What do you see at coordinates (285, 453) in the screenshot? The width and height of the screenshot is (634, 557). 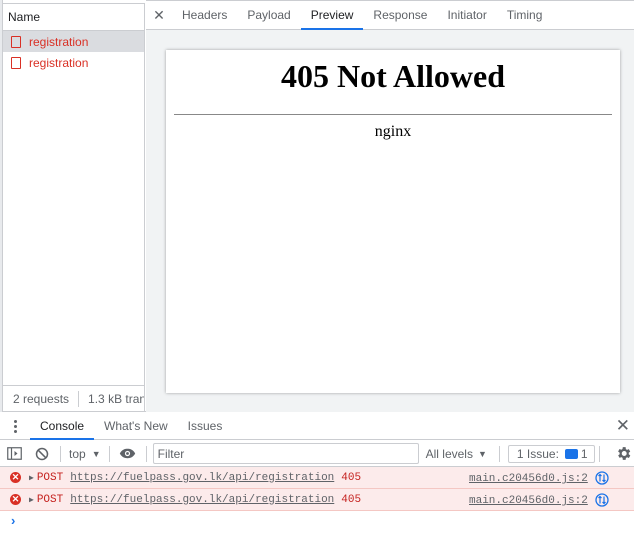 I see `filter-input` at bounding box center [285, 453].